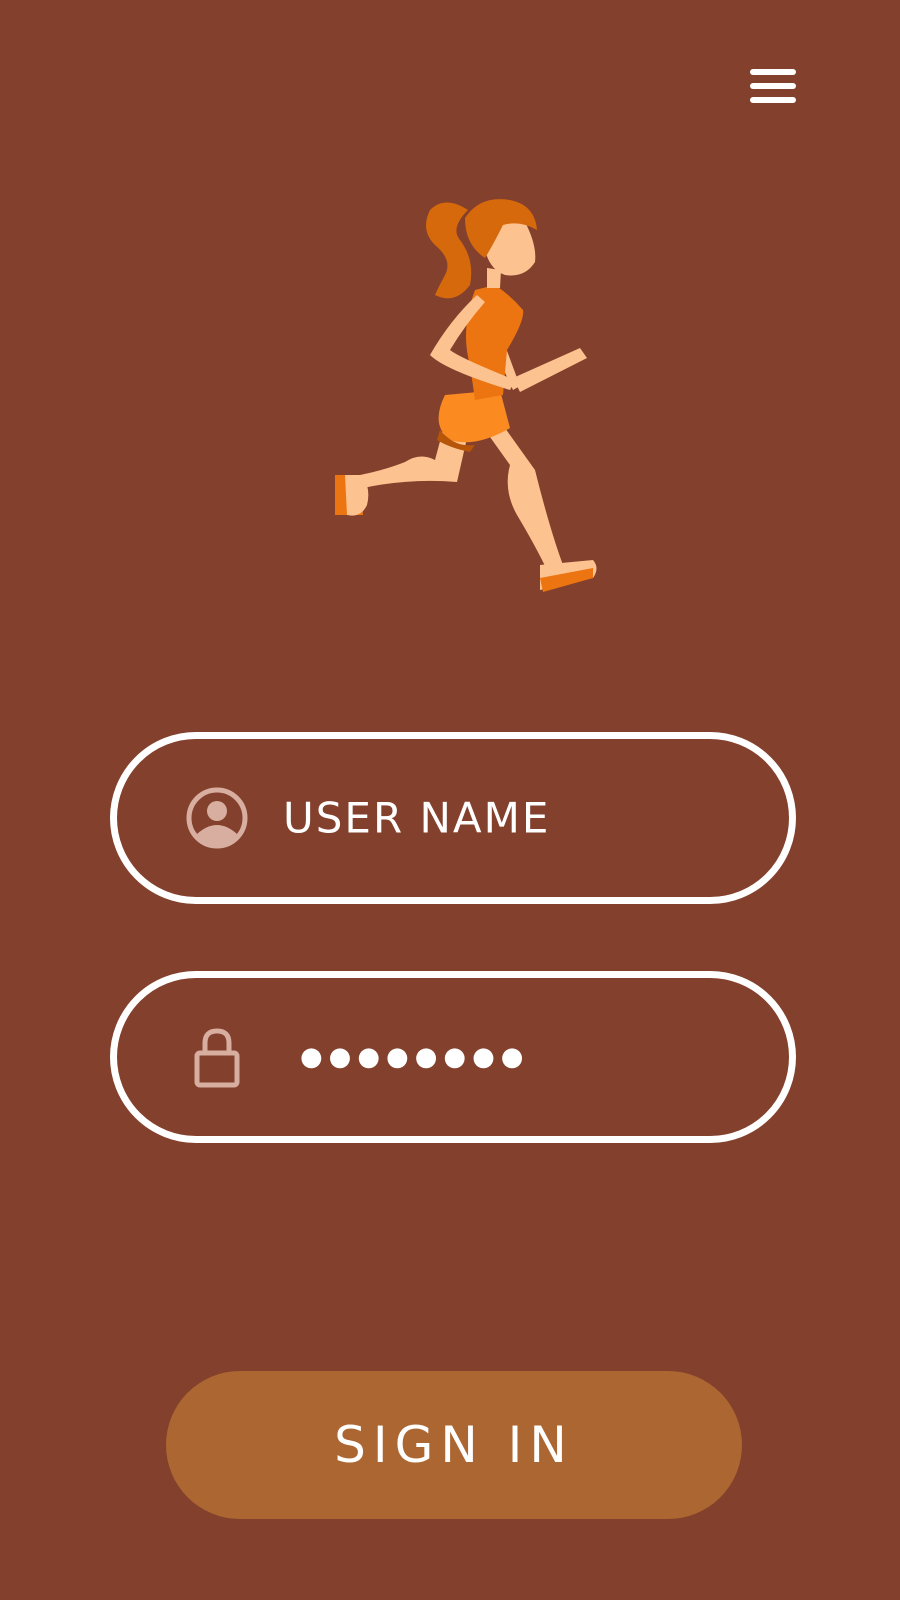 The width and height of the screenshot is (900, 1600). Describe the element at coordinates (217, 1058) in the screenshot. I see `lock-icon` at that location.